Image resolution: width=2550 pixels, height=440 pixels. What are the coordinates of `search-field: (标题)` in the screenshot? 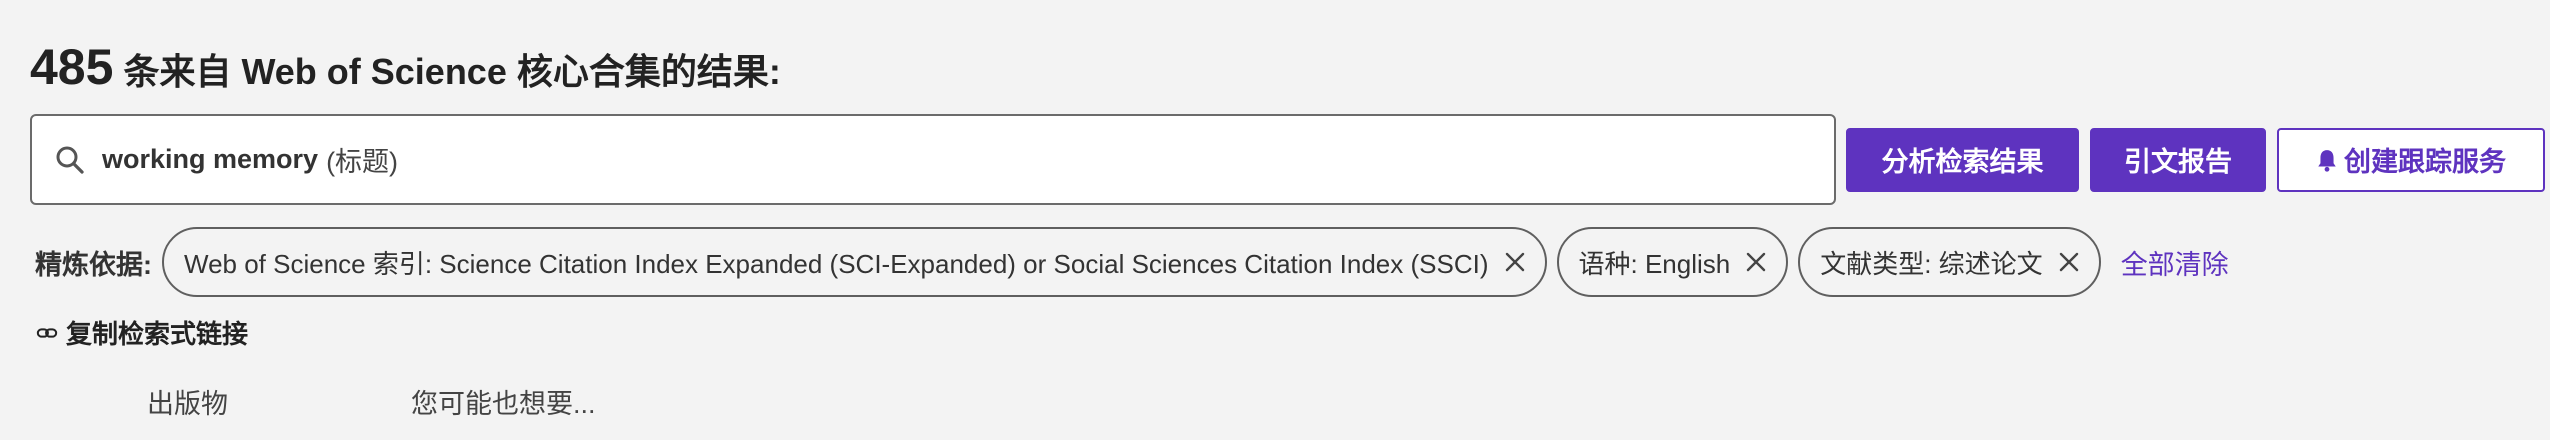 It's located at (362, 162).